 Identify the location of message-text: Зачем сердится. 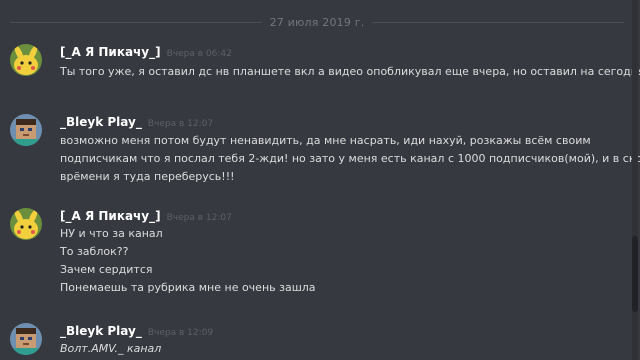
(106, 269).